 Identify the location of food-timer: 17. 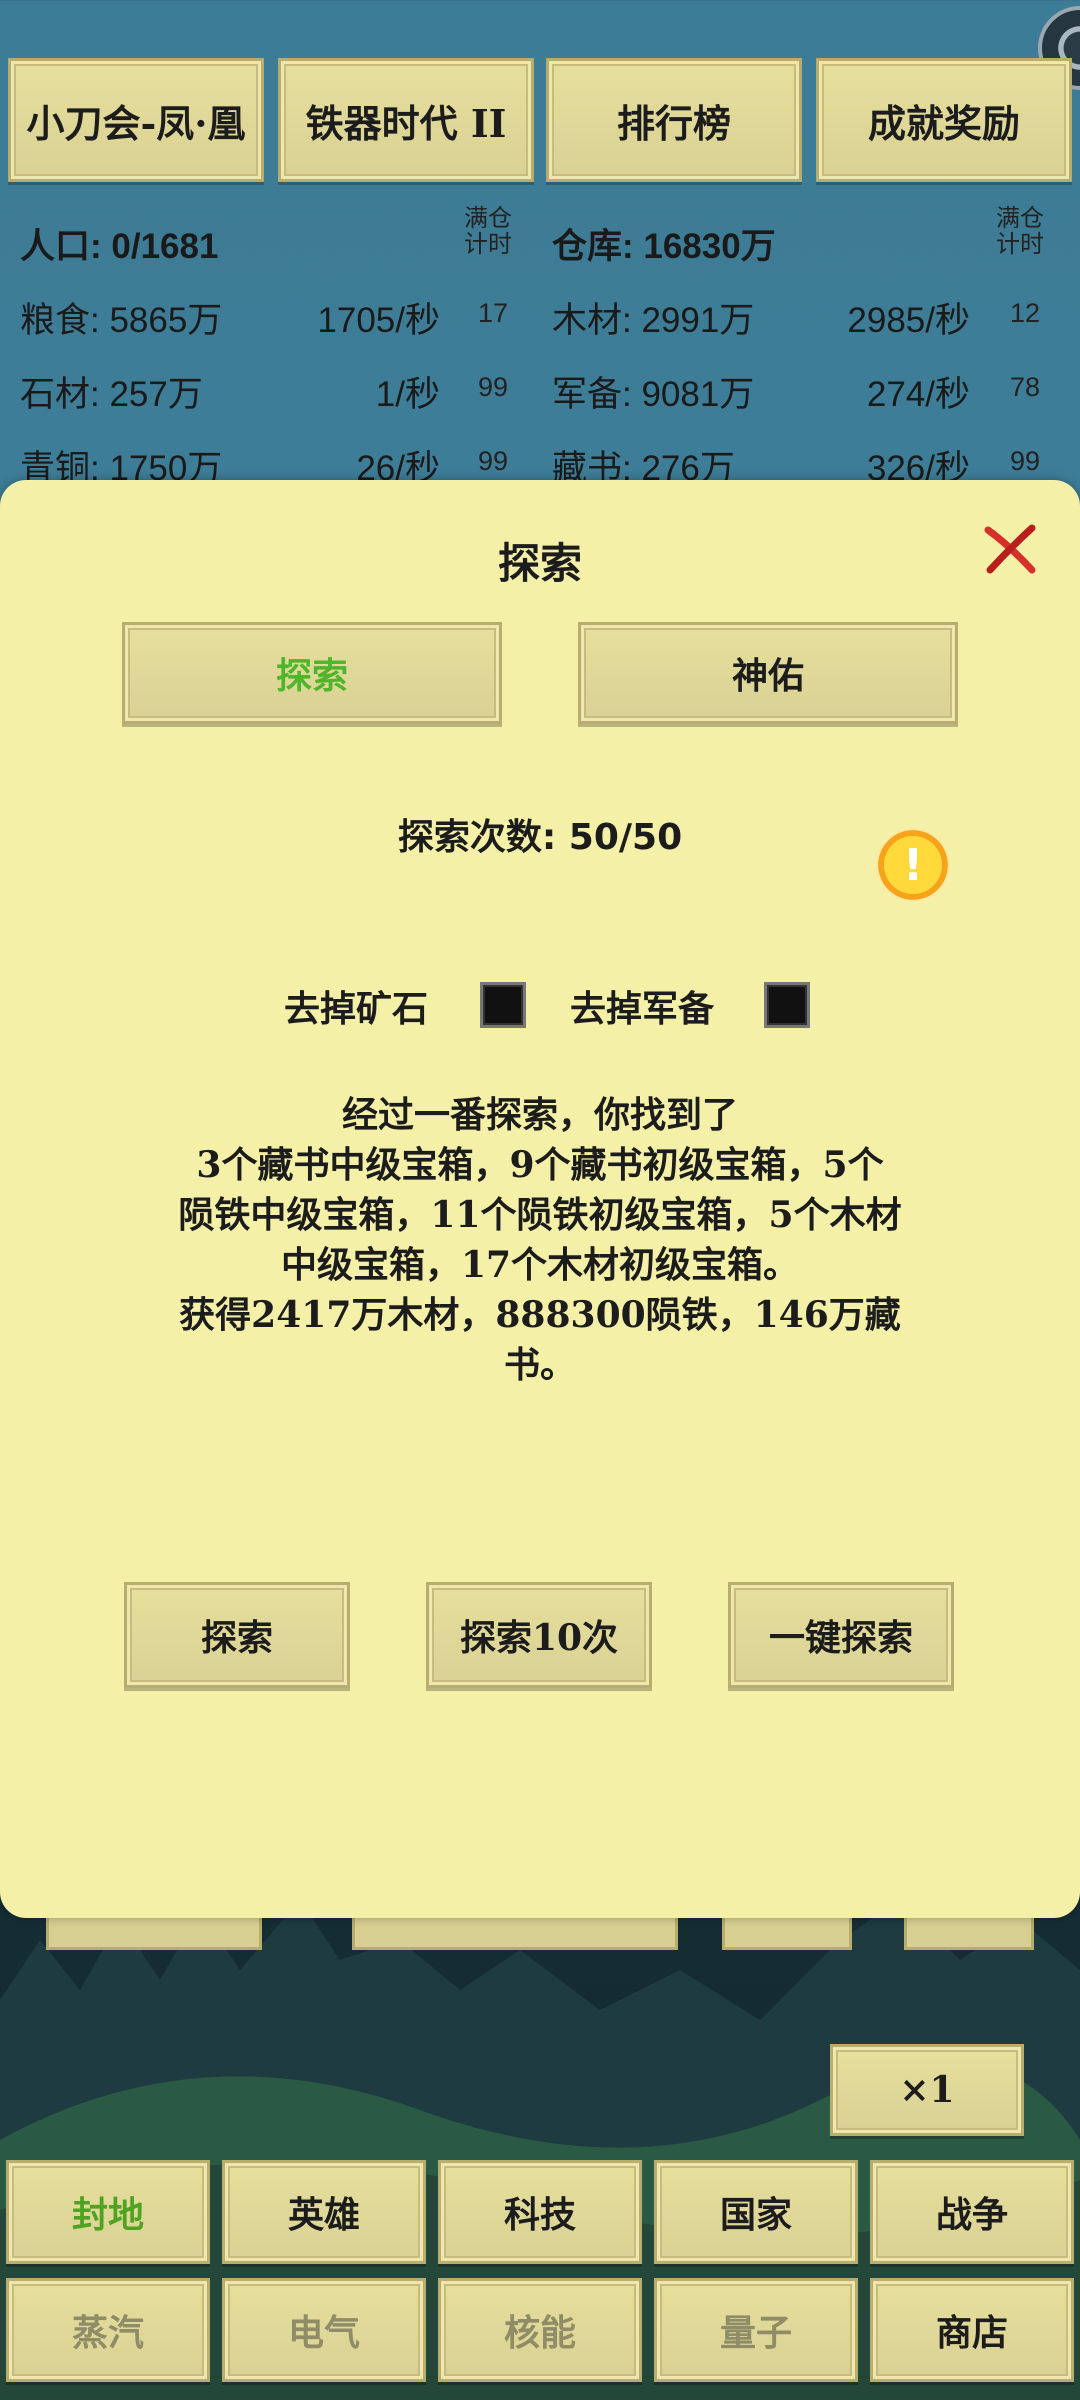
(493, 313).